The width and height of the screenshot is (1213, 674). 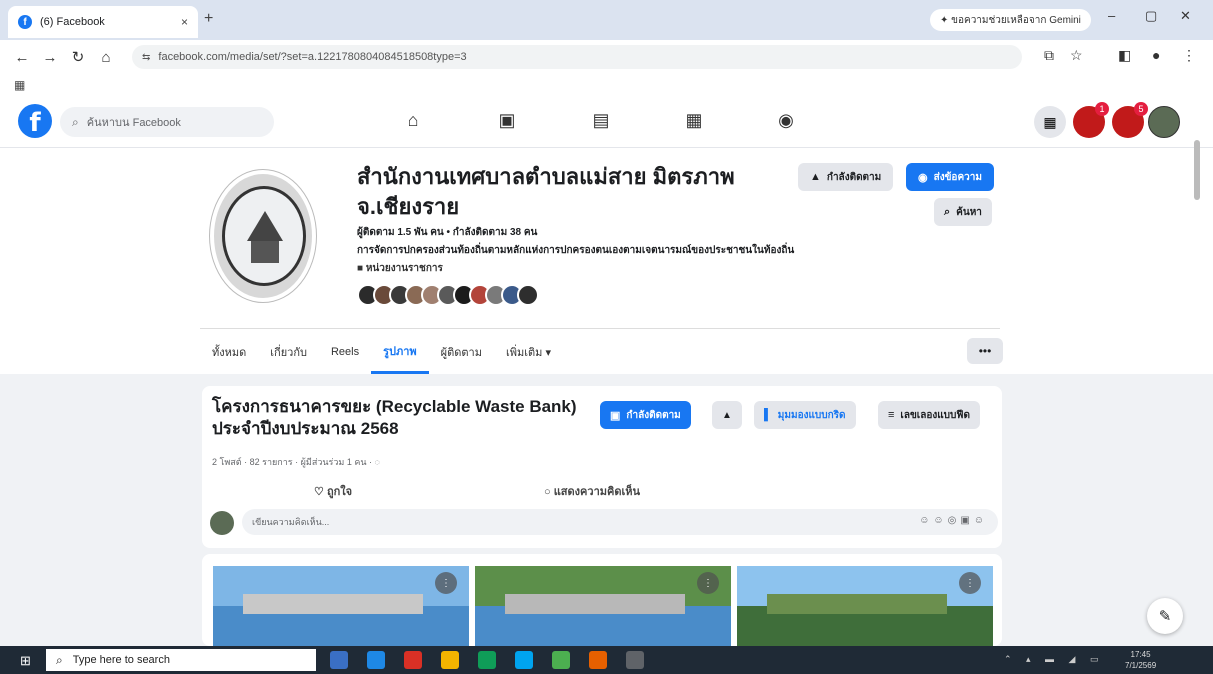 I want to click on follower-count: ผู้ติดตาม 1.5 พัน คน • กำลังติดตาม 38 คน, so click(x=447, y=232).